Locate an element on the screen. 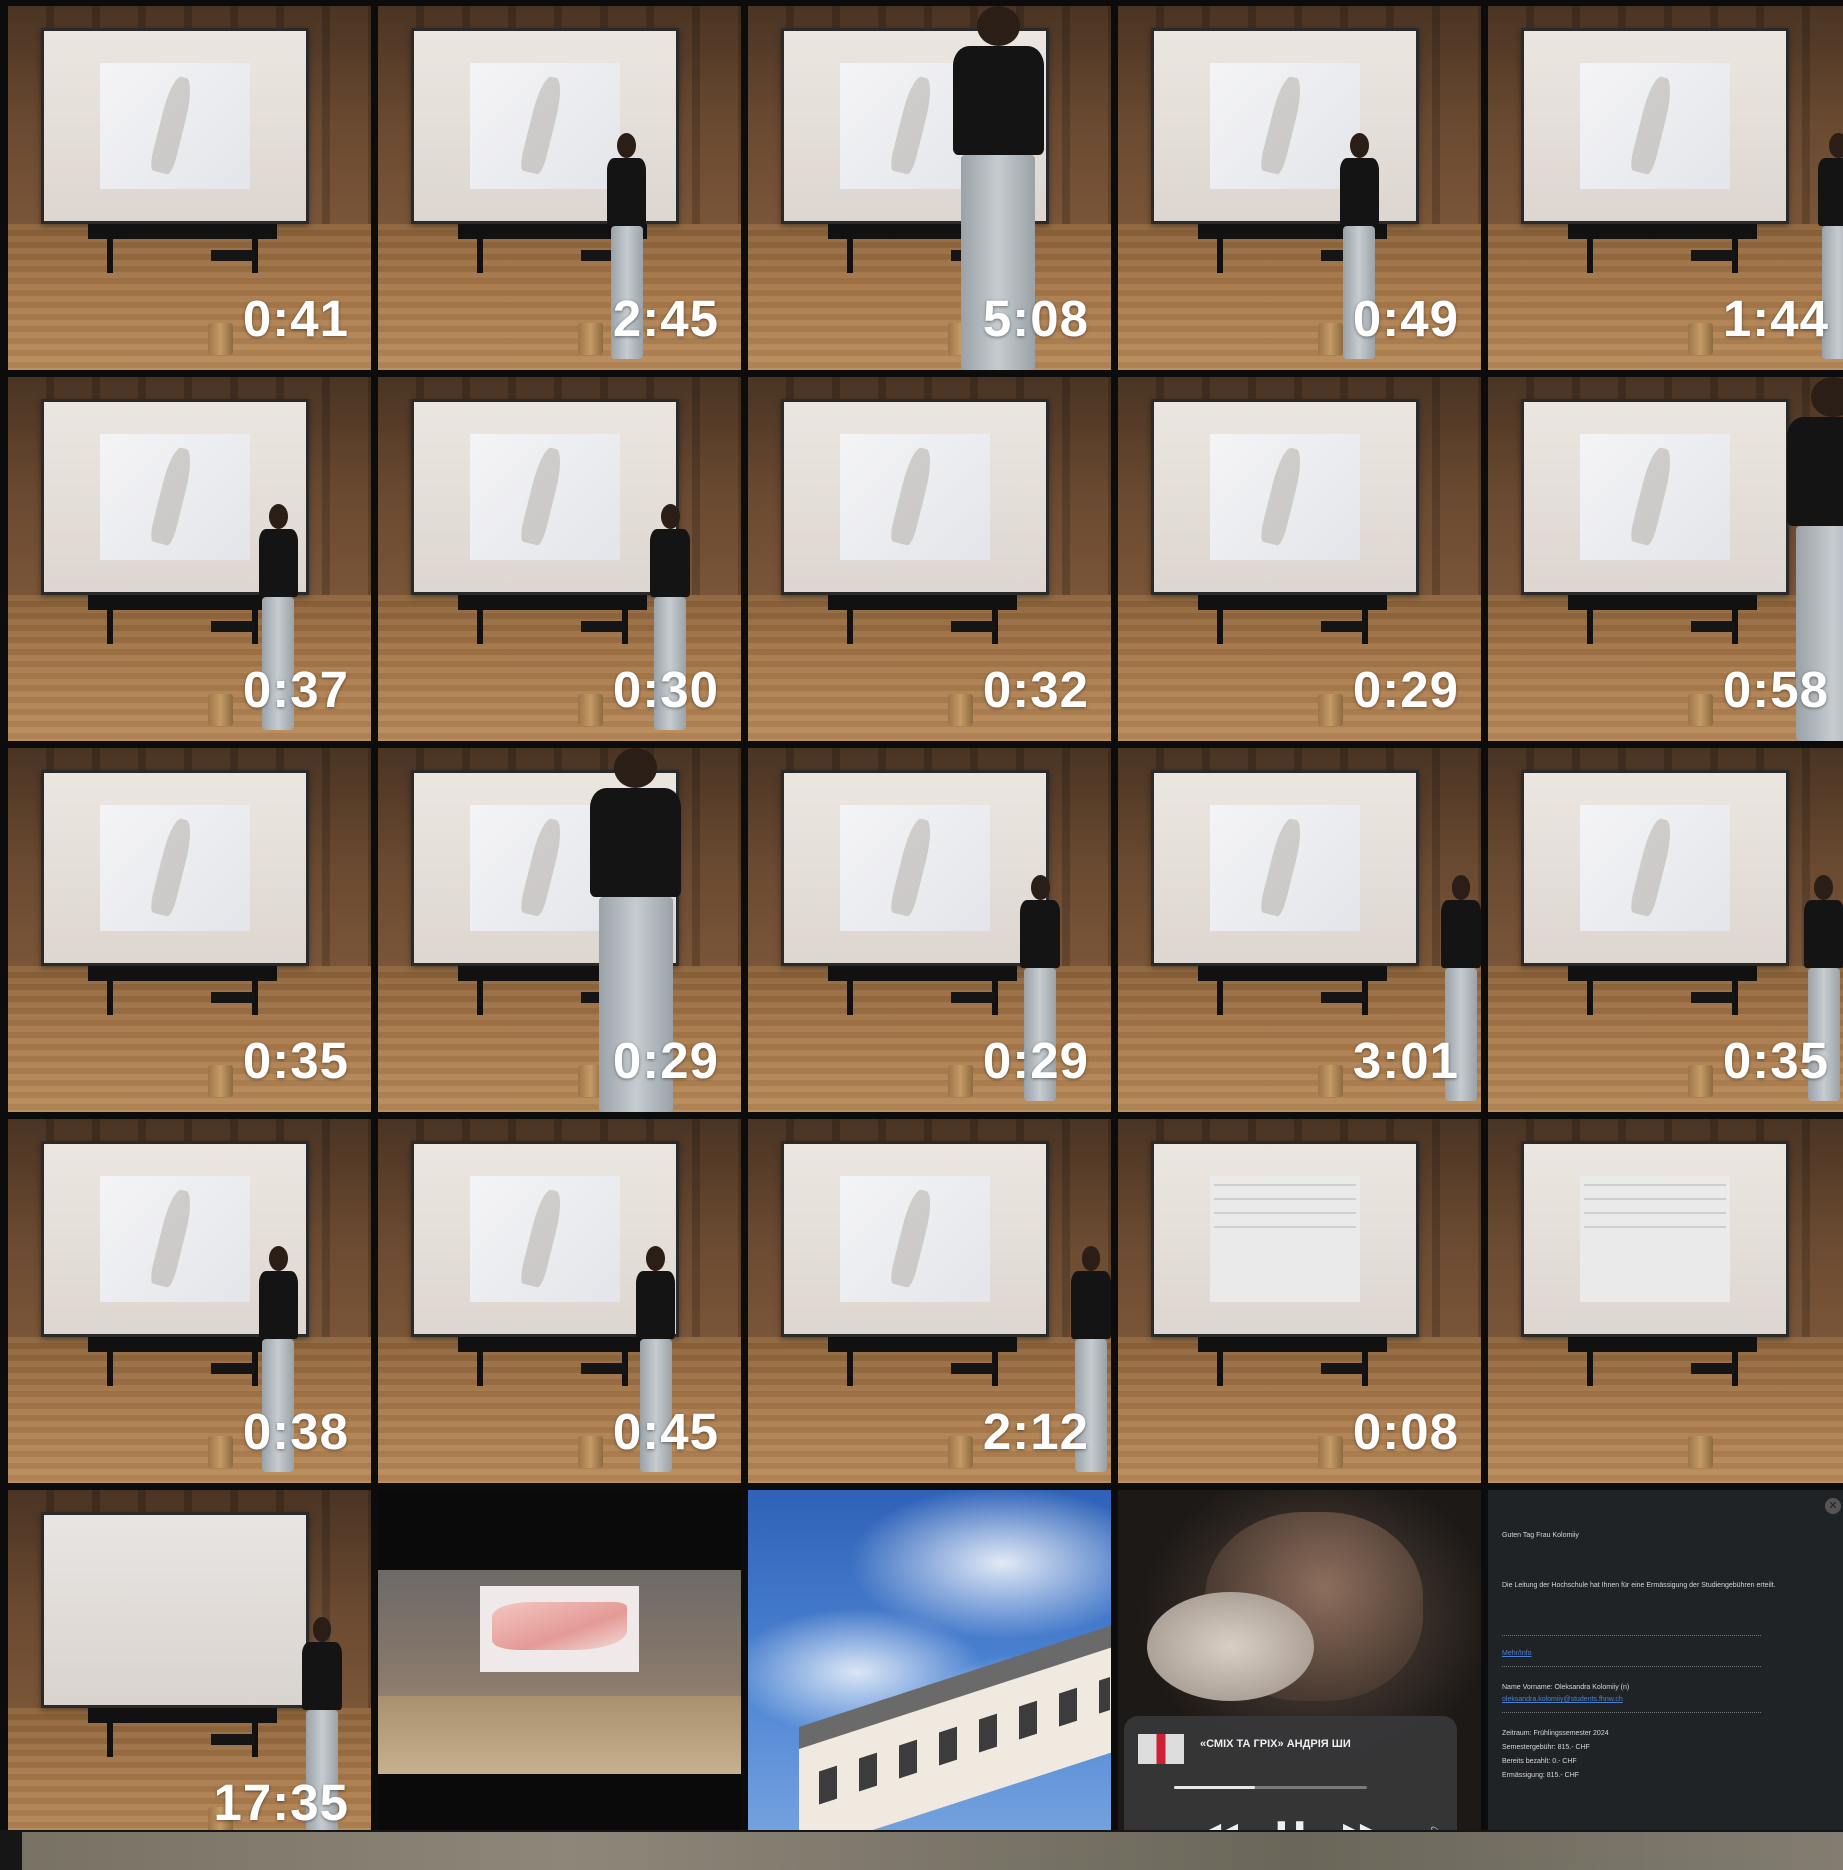  video-thumbnail: 0:41 is located at coordinates (189, 188).